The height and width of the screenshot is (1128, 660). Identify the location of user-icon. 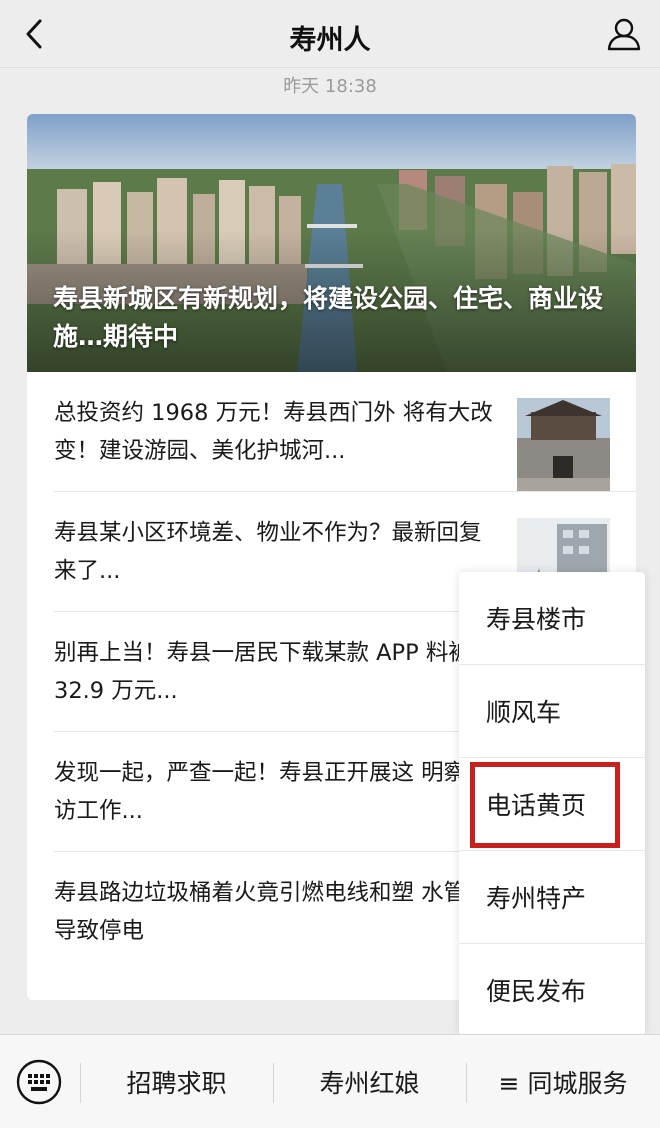
(624, 34).